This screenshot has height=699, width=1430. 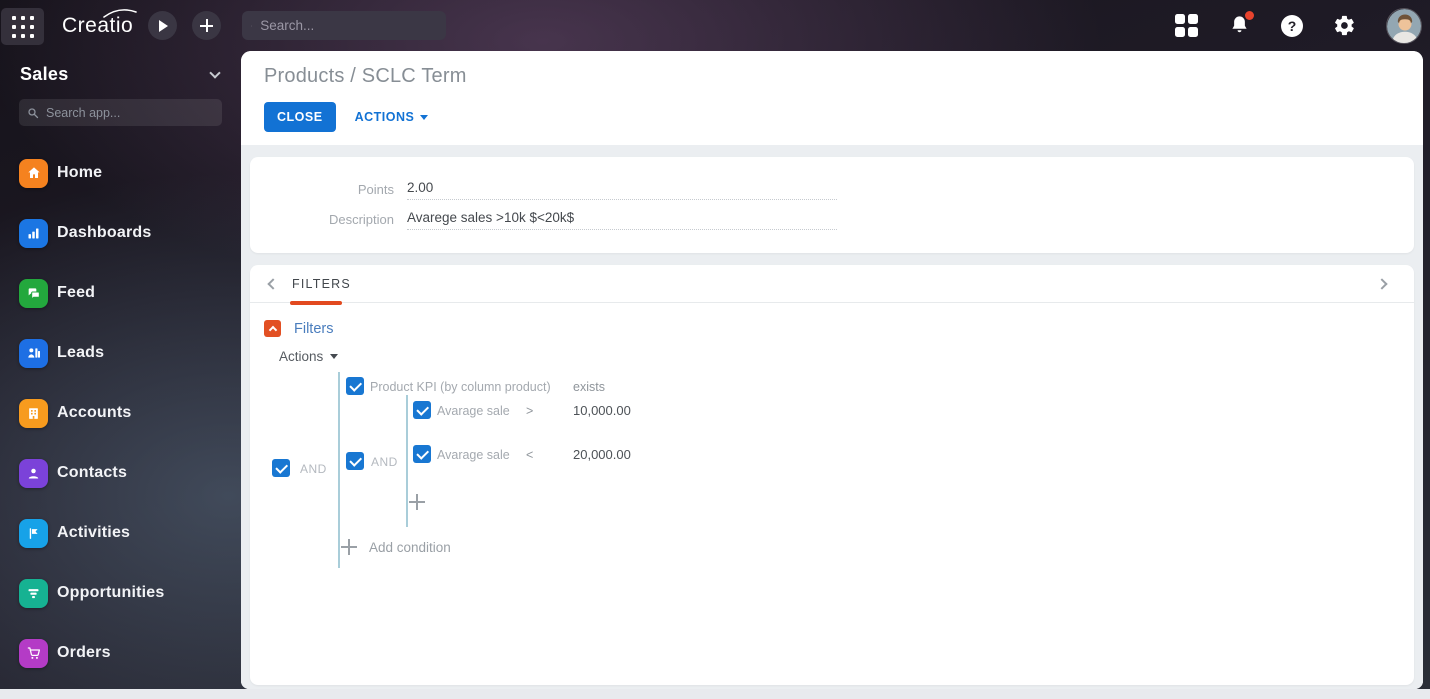 I want to click on tab-scroll-right-icon, so click(x=1382, y=283).